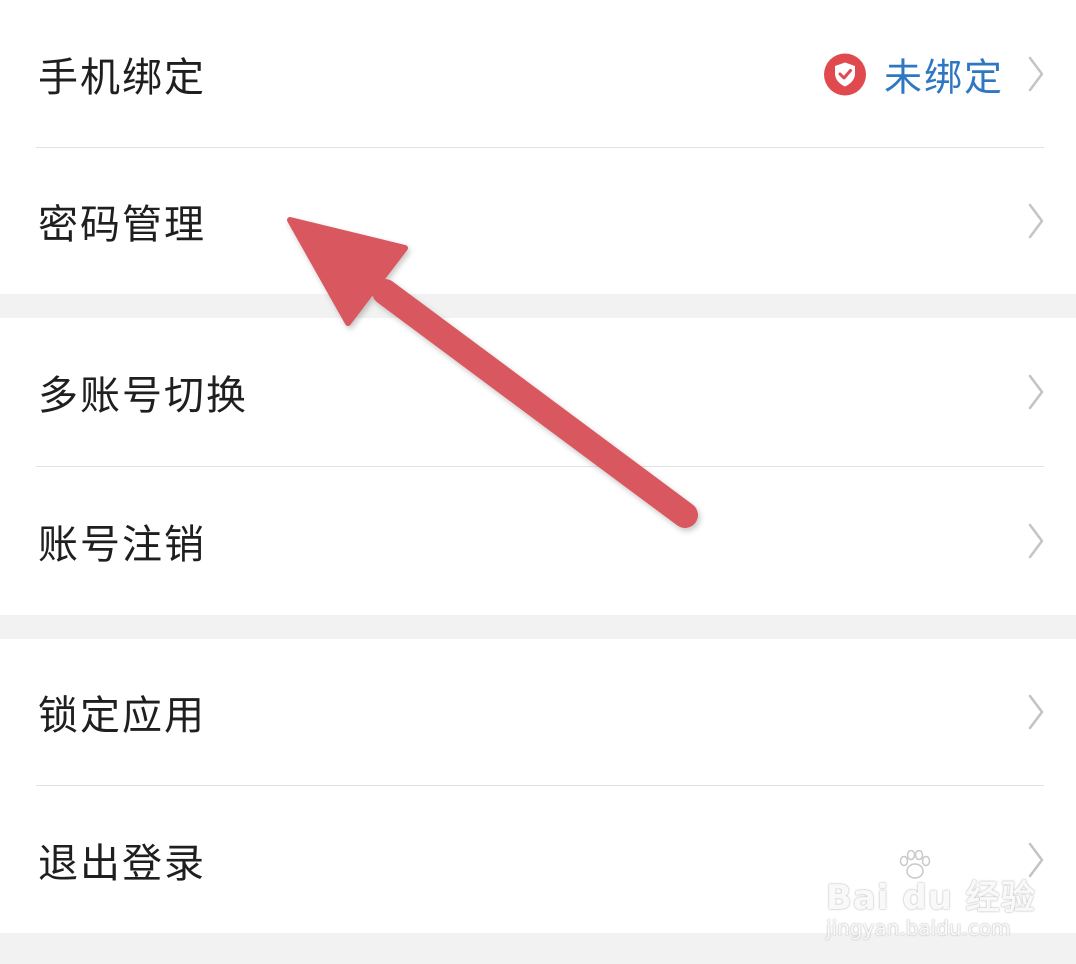  I want to click on settings-item-label: 手机绑定, so click(122, 78).